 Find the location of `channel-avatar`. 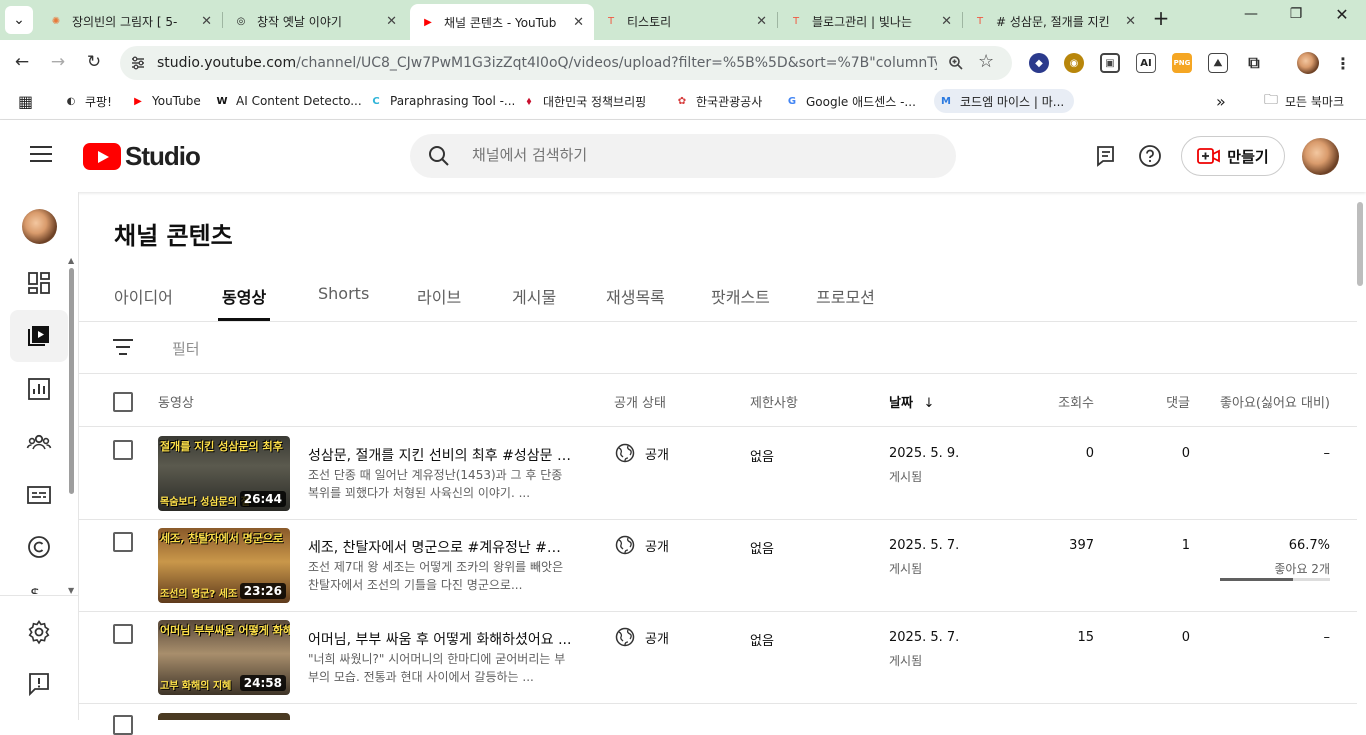

channel-avatar is located at coordinates (39, 226).